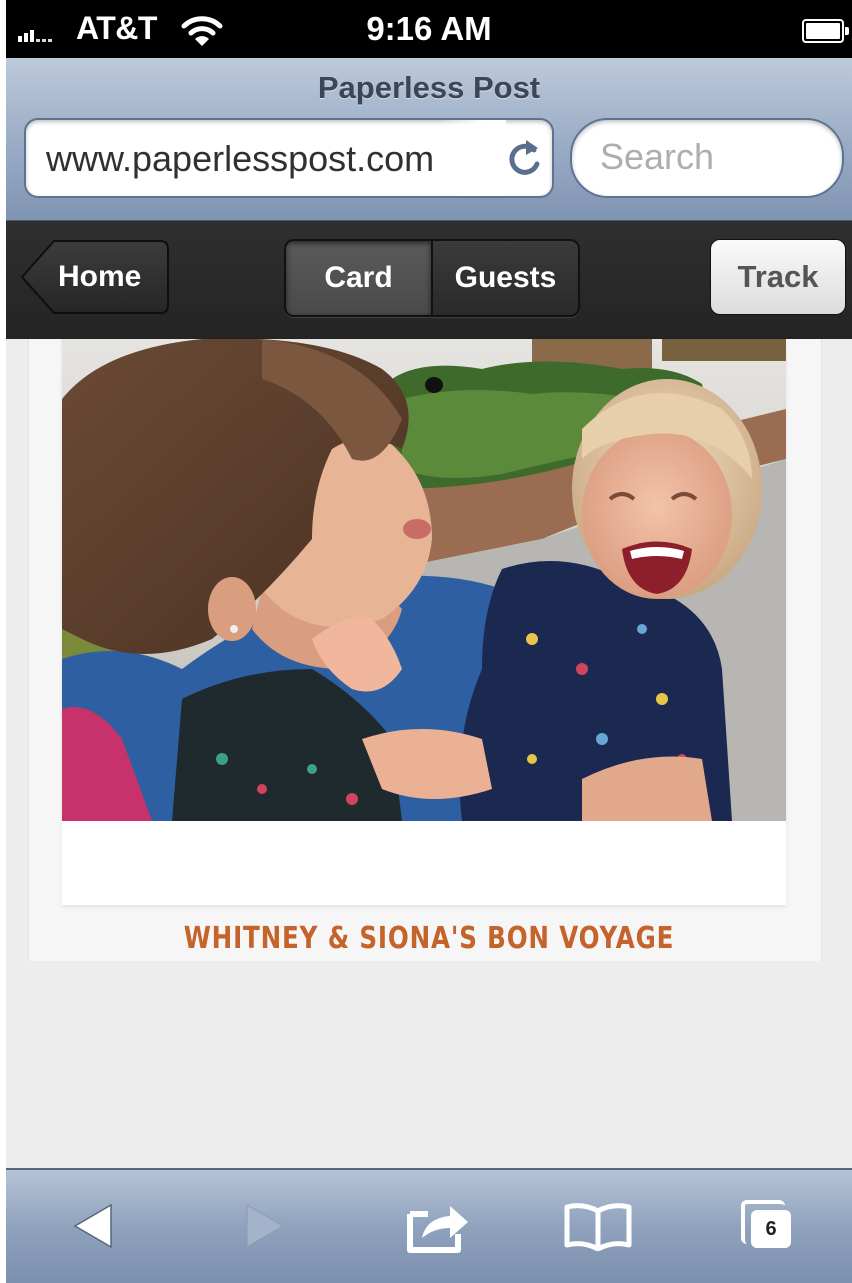 The width and height of the screenshot is (852, 1283). I want to click on segment-guests: Guests, so click(504, 278).